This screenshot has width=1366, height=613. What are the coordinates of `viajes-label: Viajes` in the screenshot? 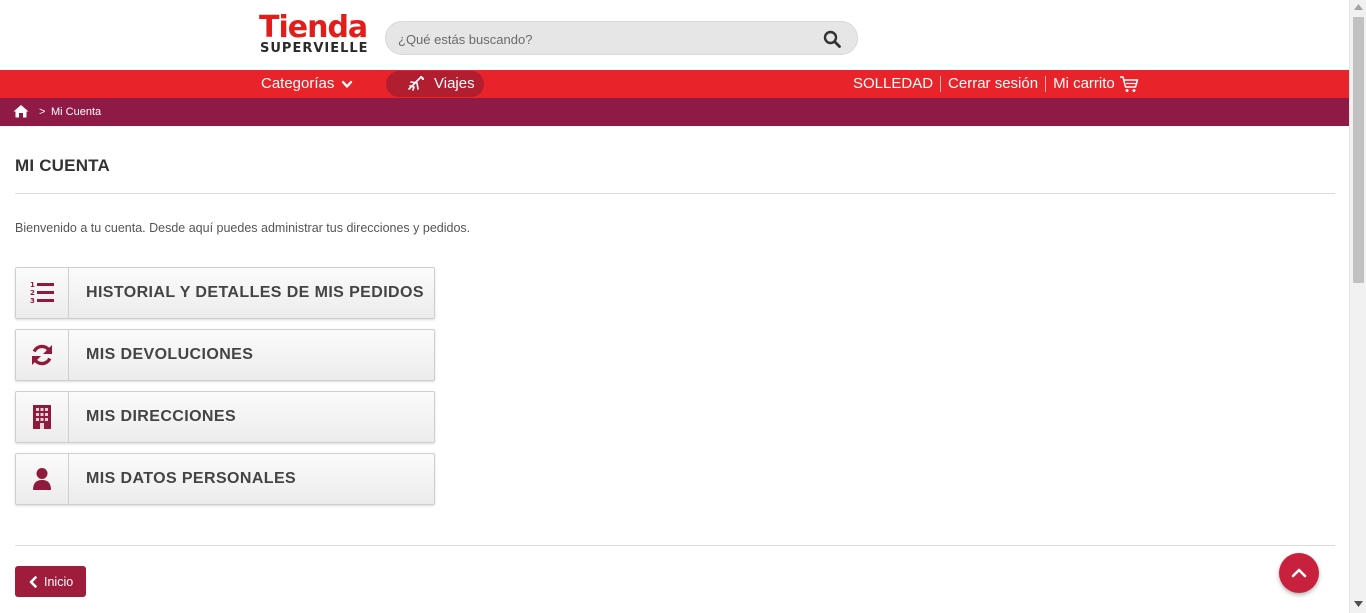 It's located at (454, 83).